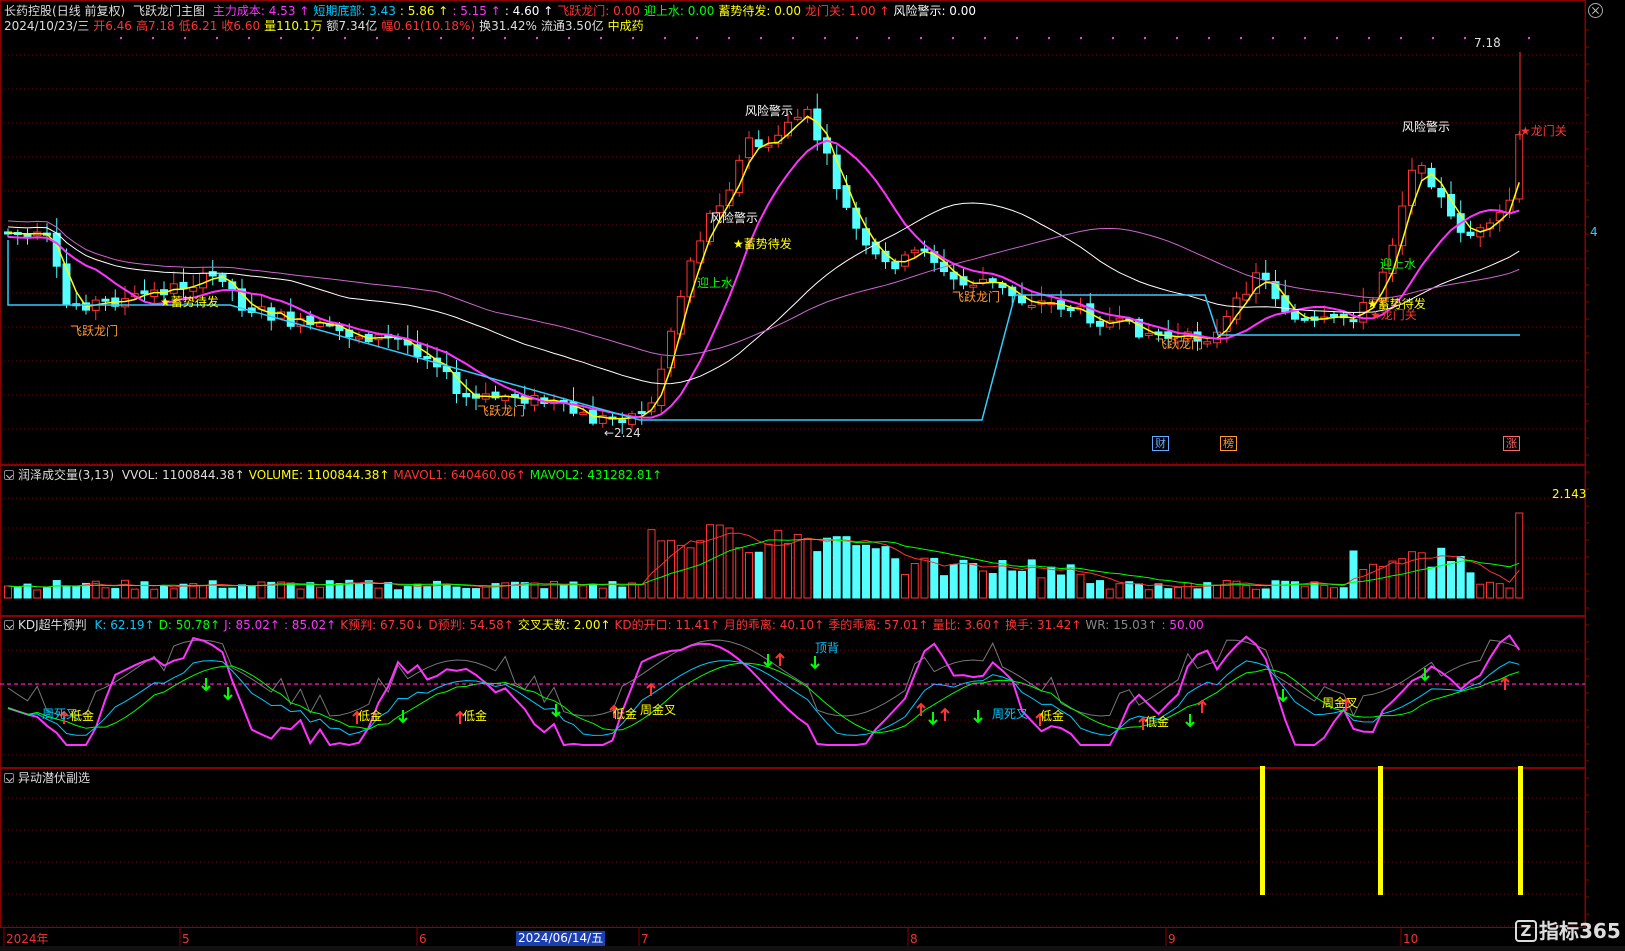 The height and width of the screenshot is (951, 1625). I want to click on volume-title: 润泽成交量(3,13), so click(66, 475).